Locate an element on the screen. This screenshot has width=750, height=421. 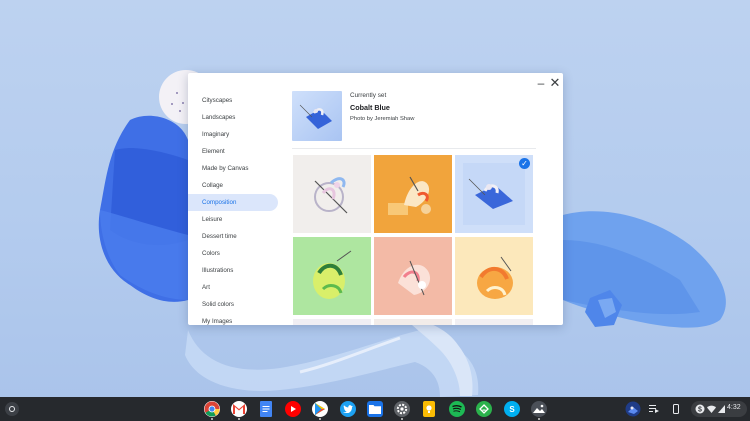
sidebar-item-collage: Collage is located at coordinates (234, 185).